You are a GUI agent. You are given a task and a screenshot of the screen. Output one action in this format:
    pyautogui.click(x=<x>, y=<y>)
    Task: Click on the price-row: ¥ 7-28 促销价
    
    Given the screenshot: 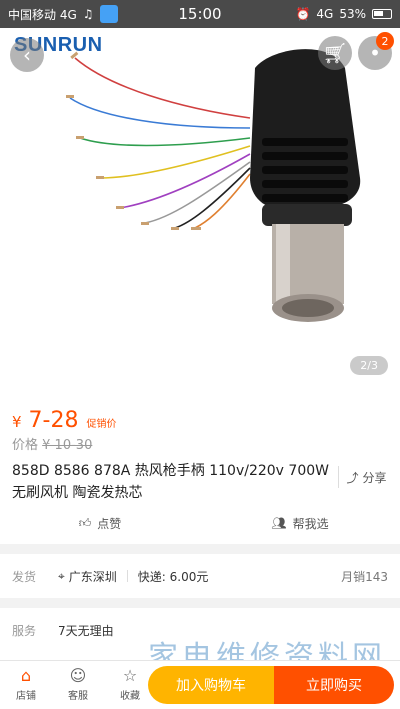 What is the action you would take?
    pyautogui.click(x=64, y=420)
    